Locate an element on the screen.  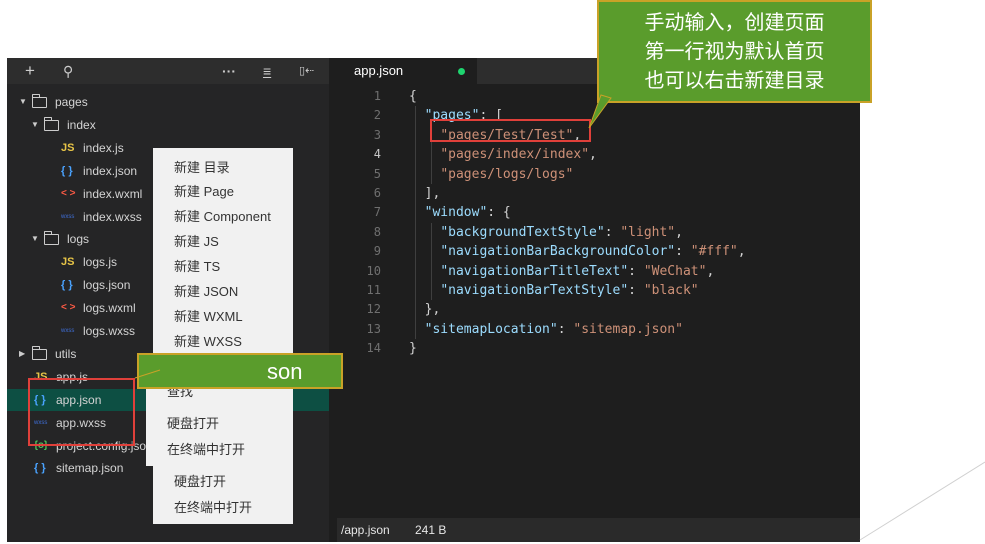
callout-pointer is located at coordinates (600, 111).